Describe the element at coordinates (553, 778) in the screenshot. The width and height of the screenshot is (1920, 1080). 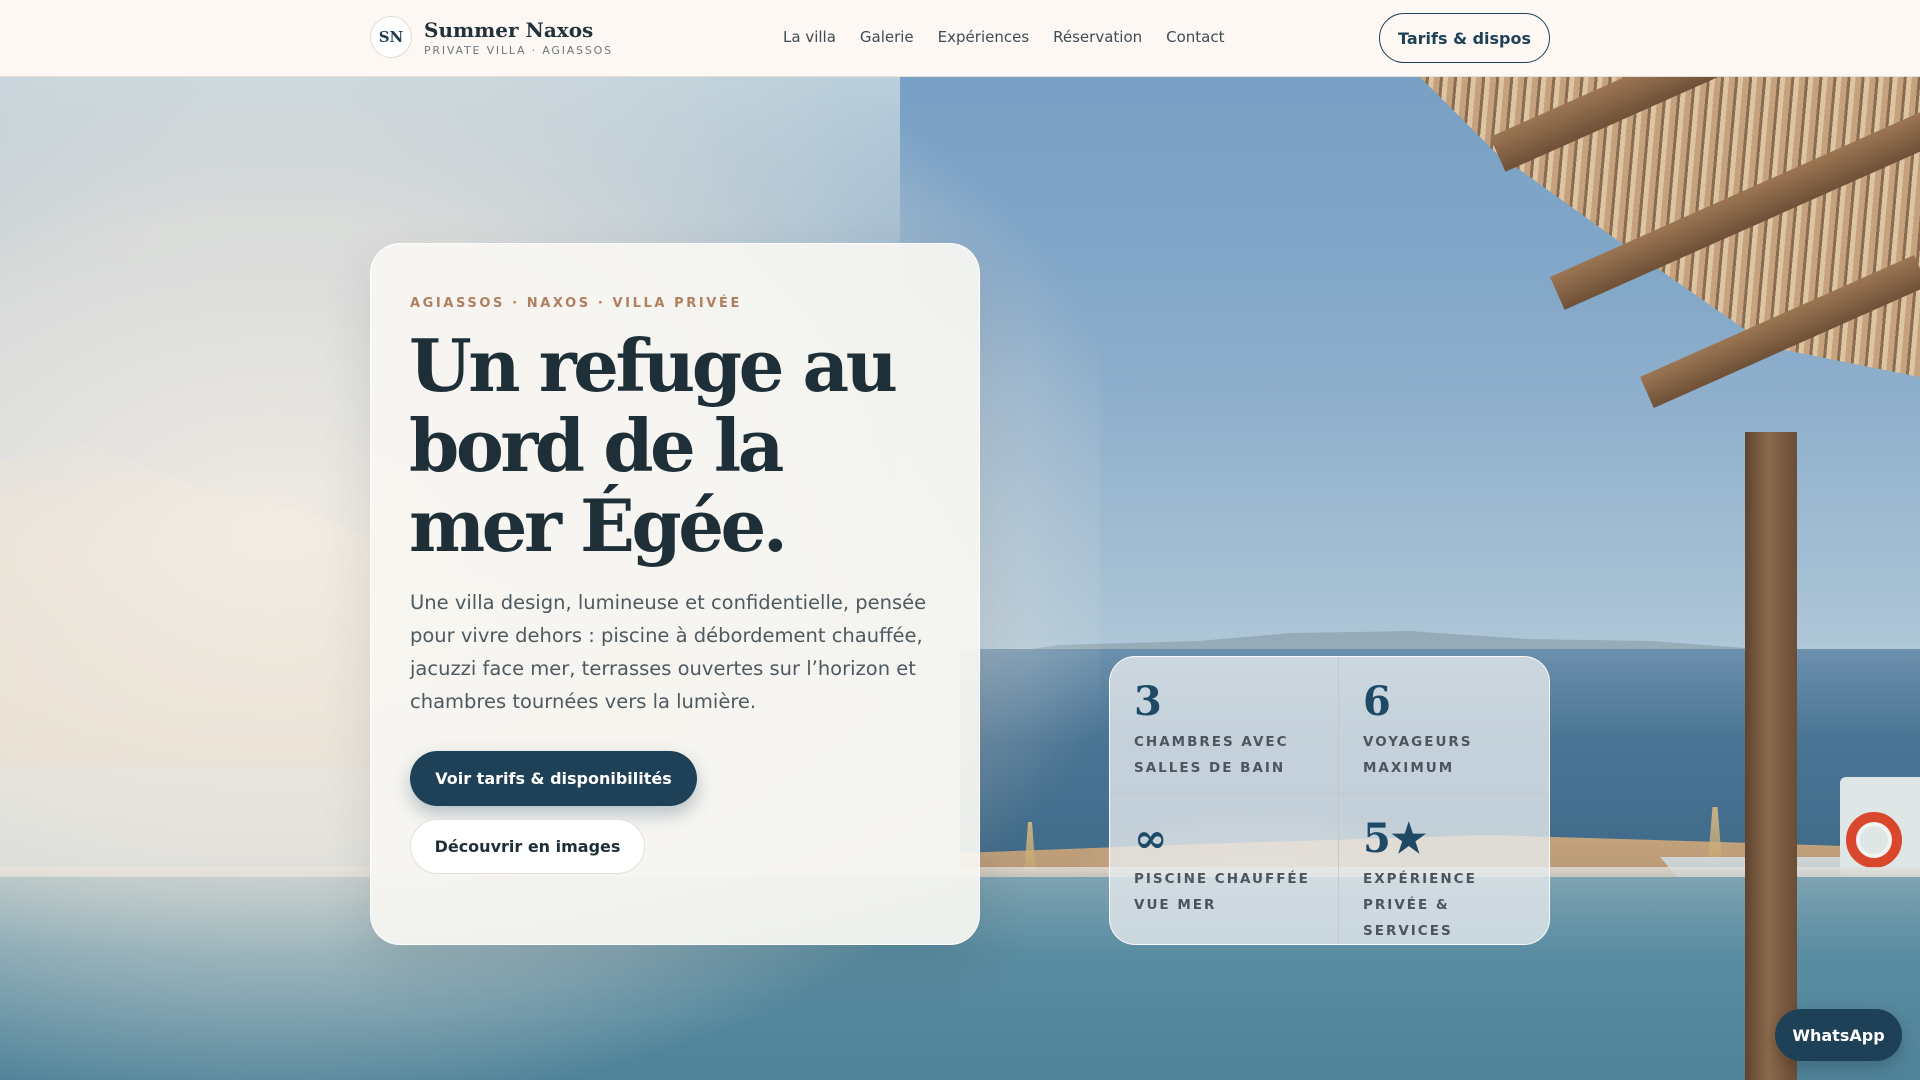
I see `view-rates-button: Voir tarifs & disponibilités` at that location.